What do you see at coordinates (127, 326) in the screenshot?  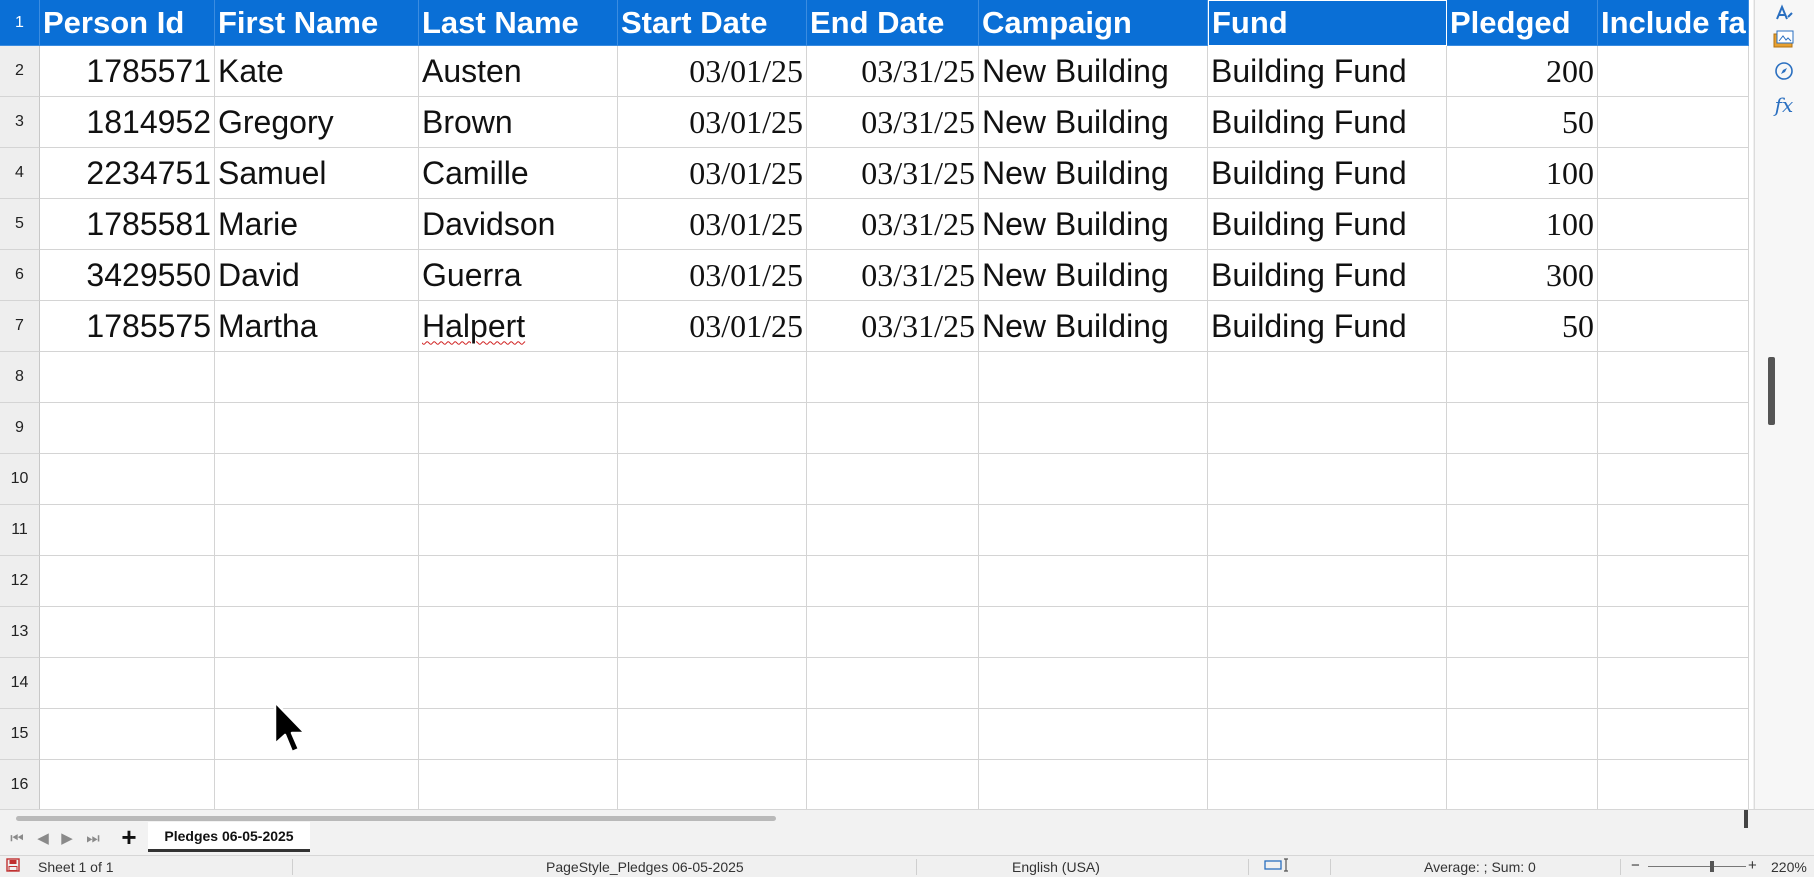 I see `table-cell: 1785575` at bounding box center [127, 326].